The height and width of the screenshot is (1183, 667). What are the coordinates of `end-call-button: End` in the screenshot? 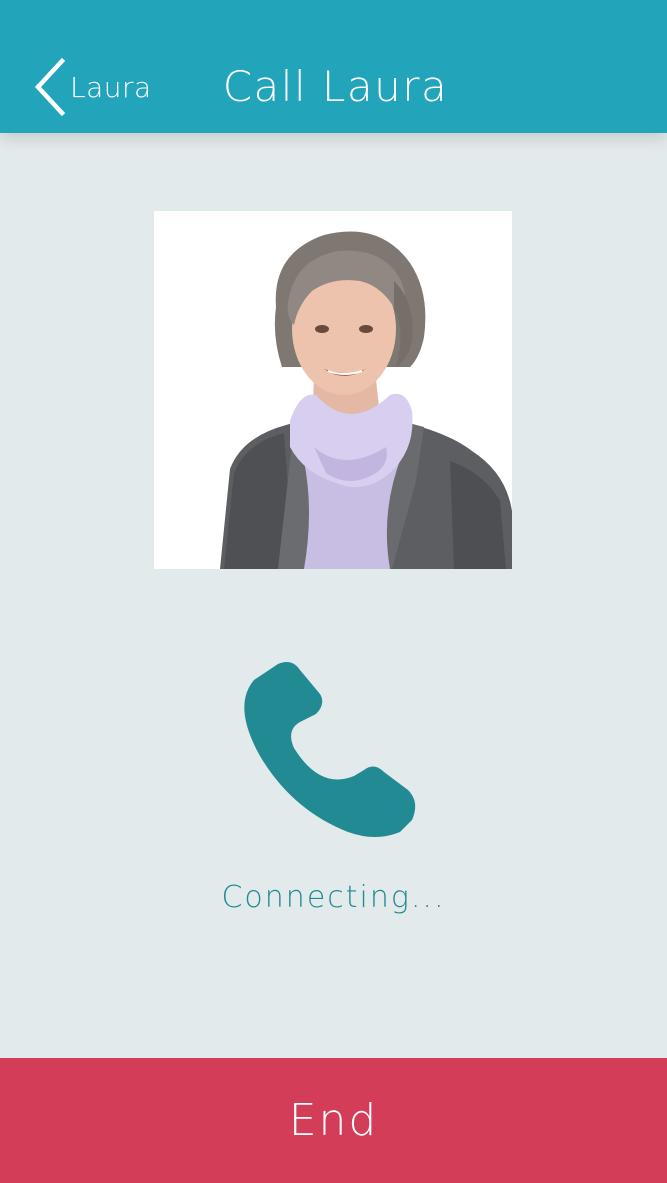 It's located at (333, 1120).